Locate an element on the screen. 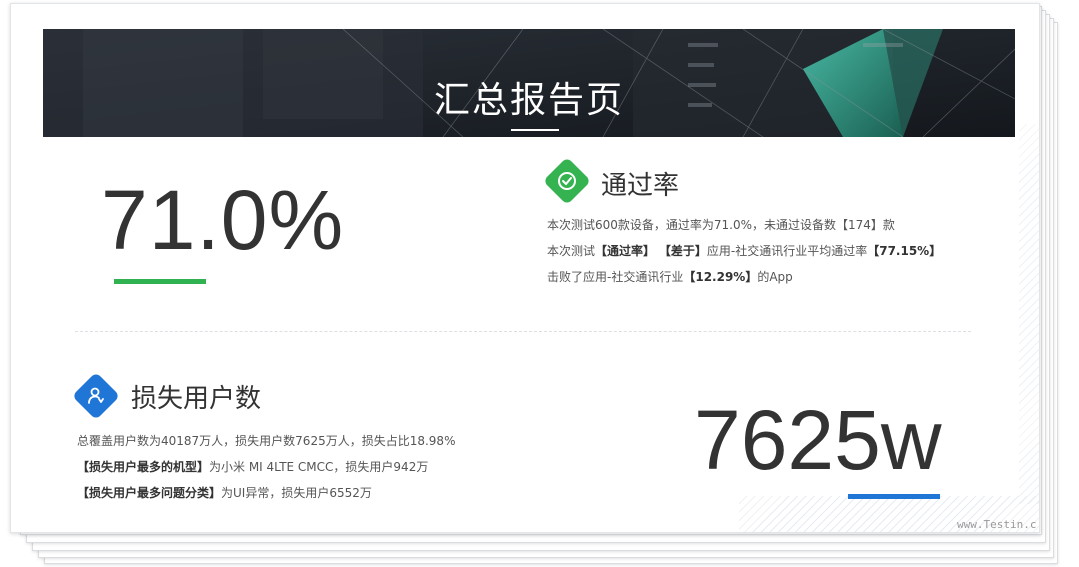 The width and height of the screenshot is (1079, 567). pass-rate-accent-bar is located at coordinates (160, 281).